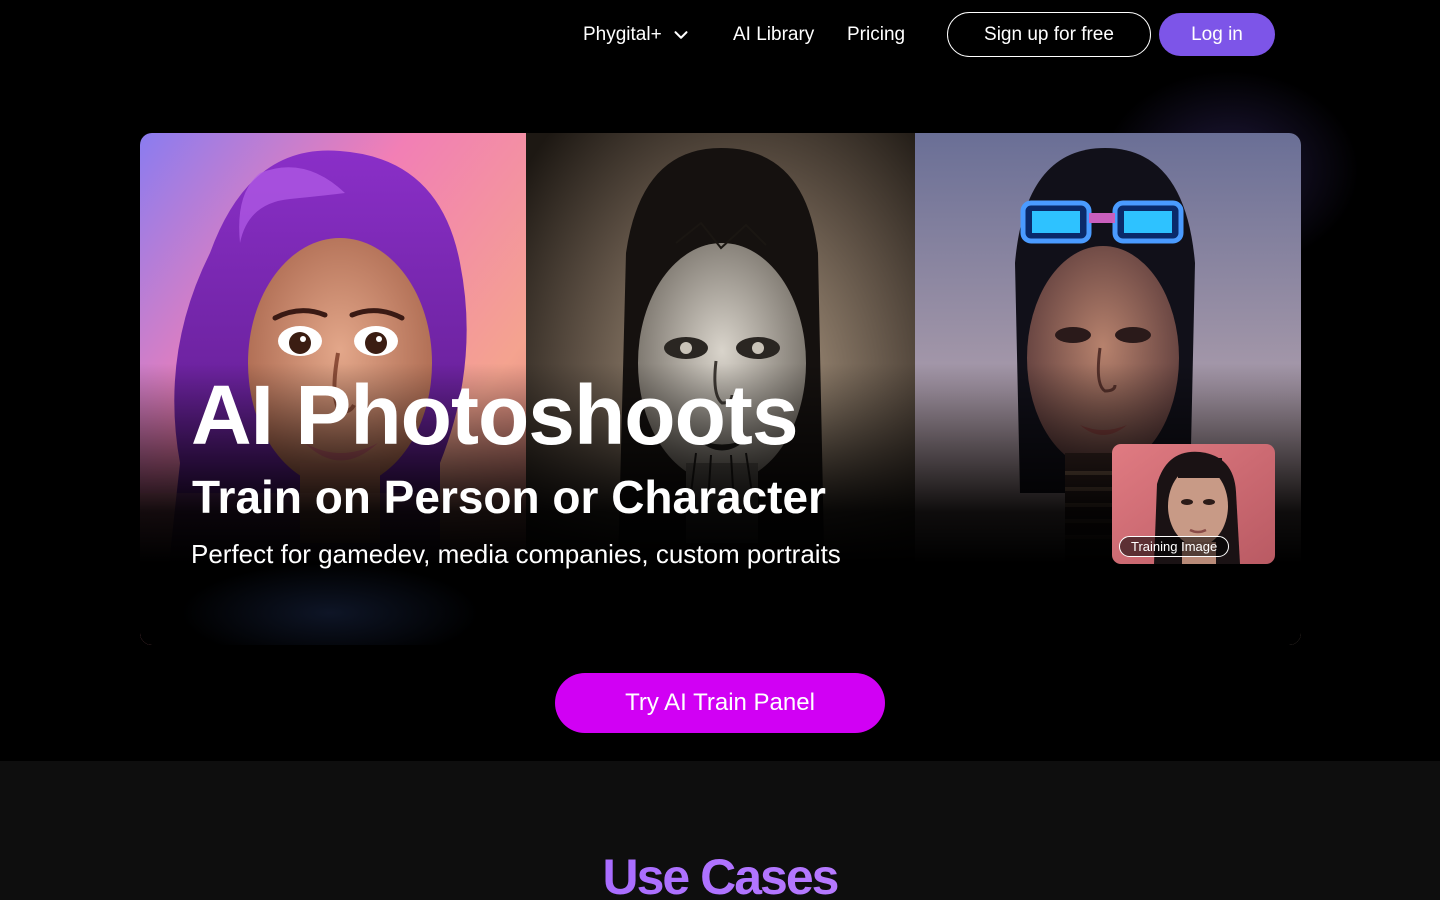  What do you see at coordinates (876, 35) in the screenshot?
I see `nav-link-pricing: Pricing` at bounding box center [876, 35].